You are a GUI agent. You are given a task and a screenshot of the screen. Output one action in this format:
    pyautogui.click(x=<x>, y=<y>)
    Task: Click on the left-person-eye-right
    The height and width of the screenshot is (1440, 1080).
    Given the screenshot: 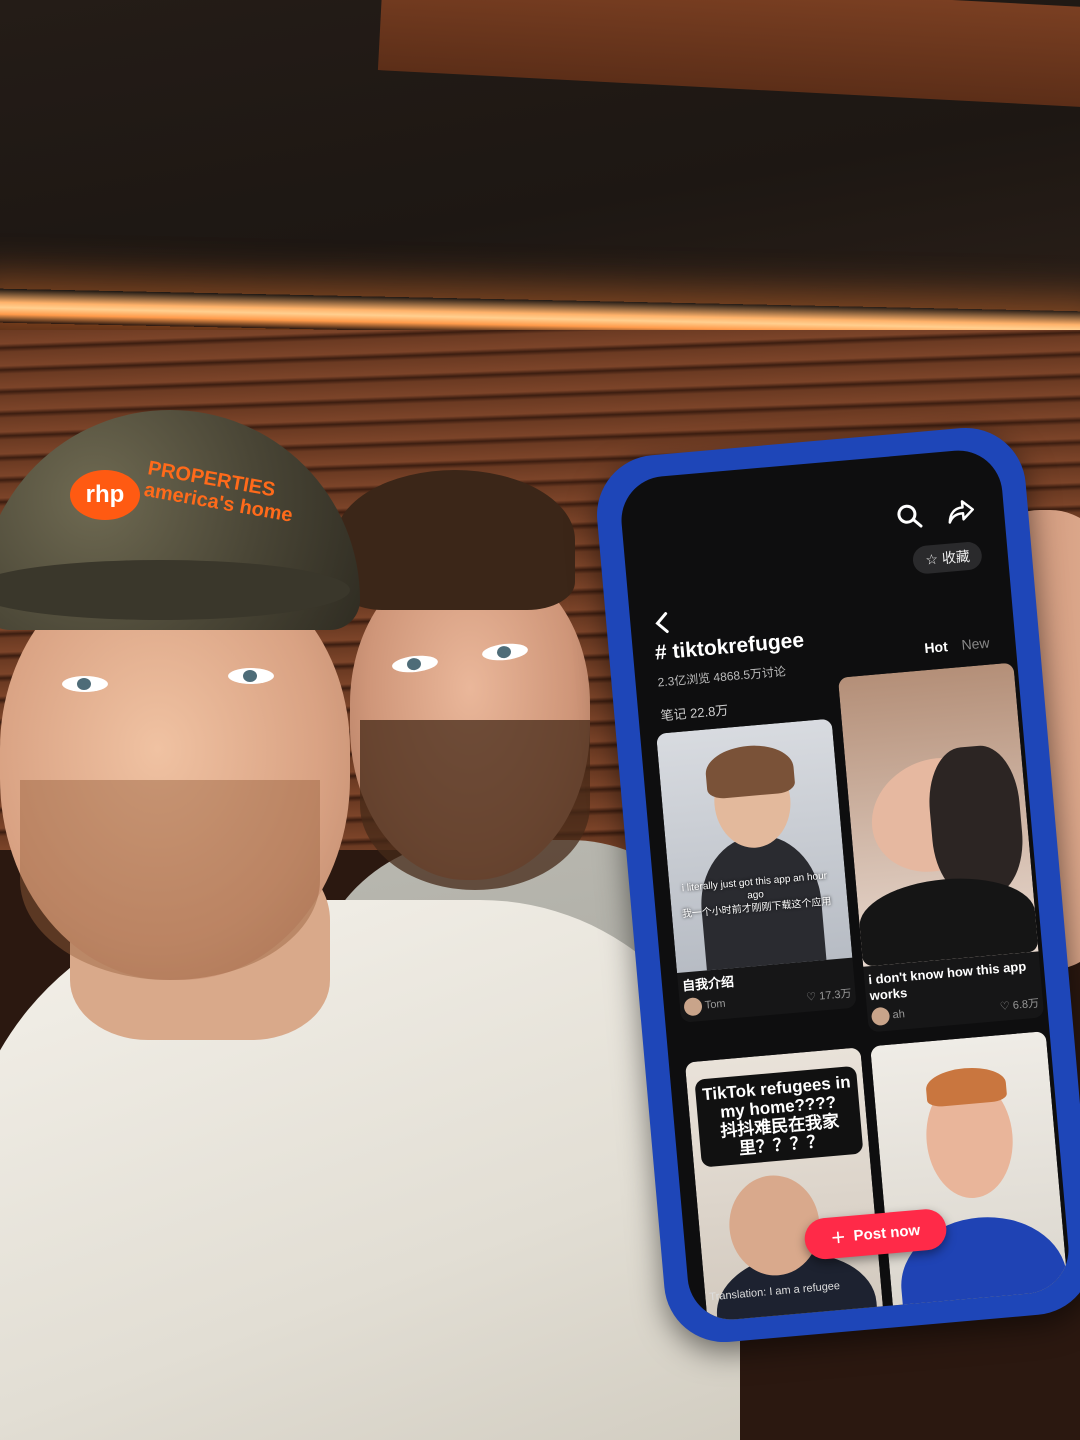 What is the action you would take?
    pyautogui.click(x=251, y=676)
    